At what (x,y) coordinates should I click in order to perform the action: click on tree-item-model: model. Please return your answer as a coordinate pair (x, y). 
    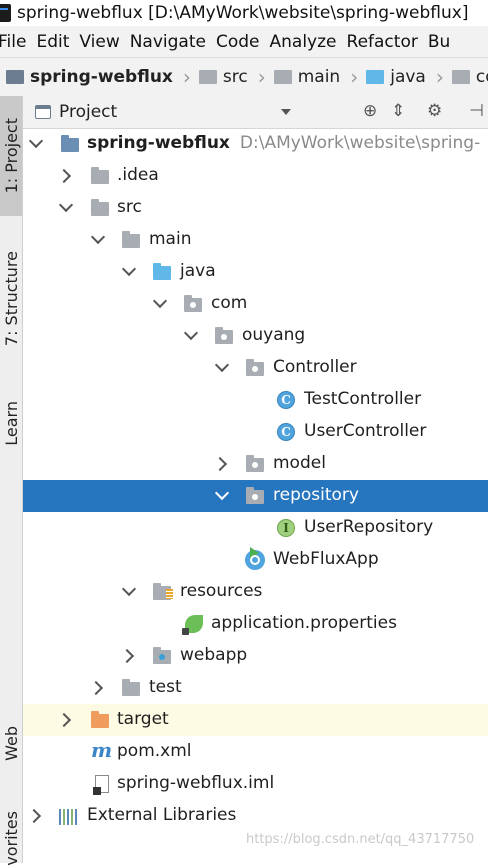
    Looking at the image, I should click on (255, 464).